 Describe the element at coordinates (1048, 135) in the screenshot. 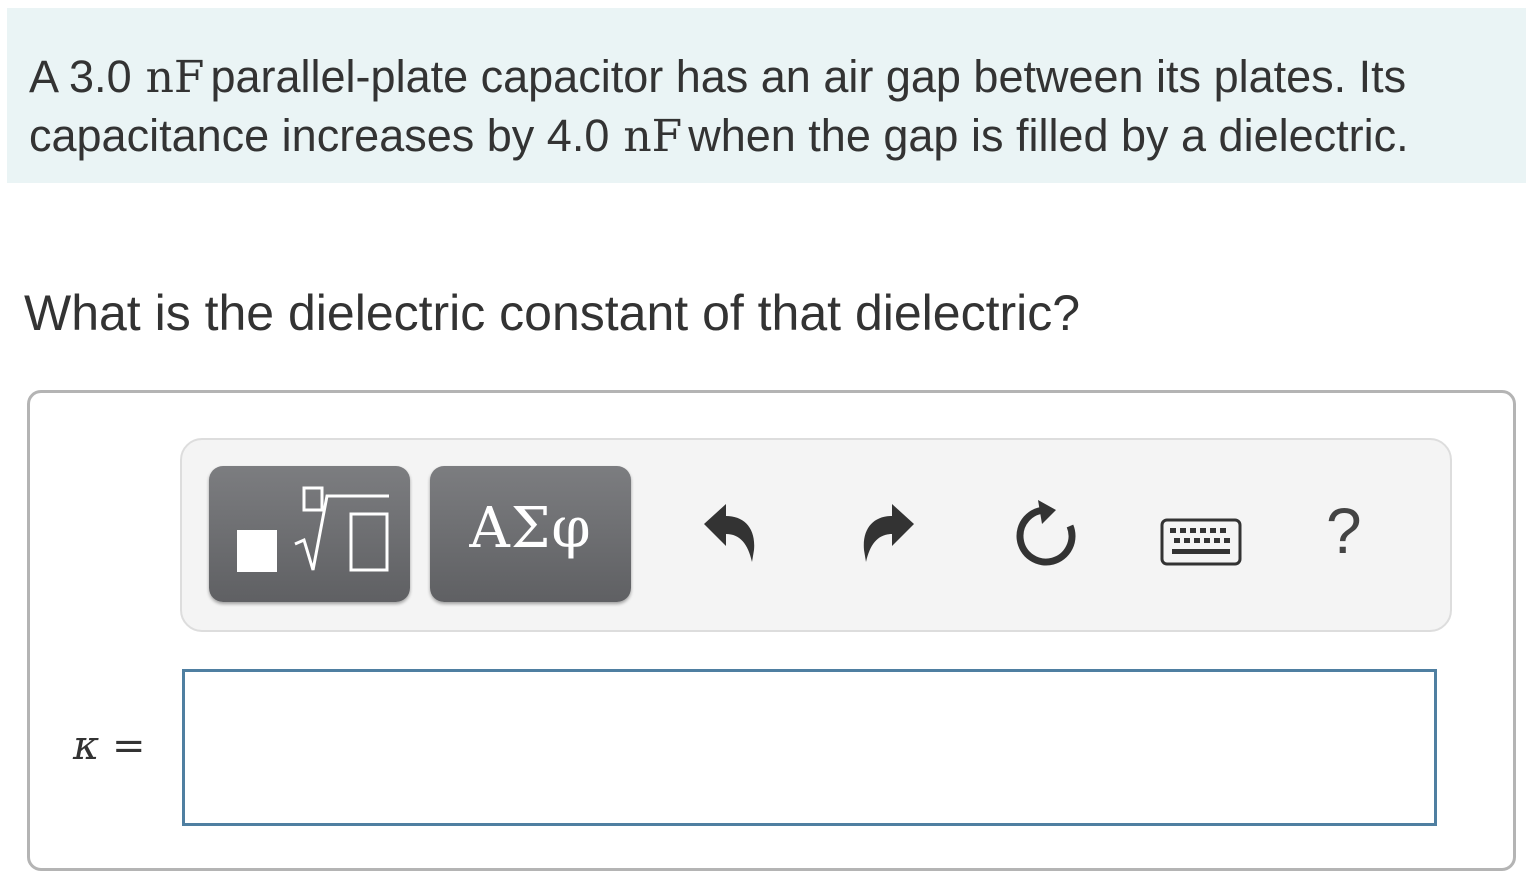

I see `problem-text: when the gap is filled by a dielectric.` at that location.